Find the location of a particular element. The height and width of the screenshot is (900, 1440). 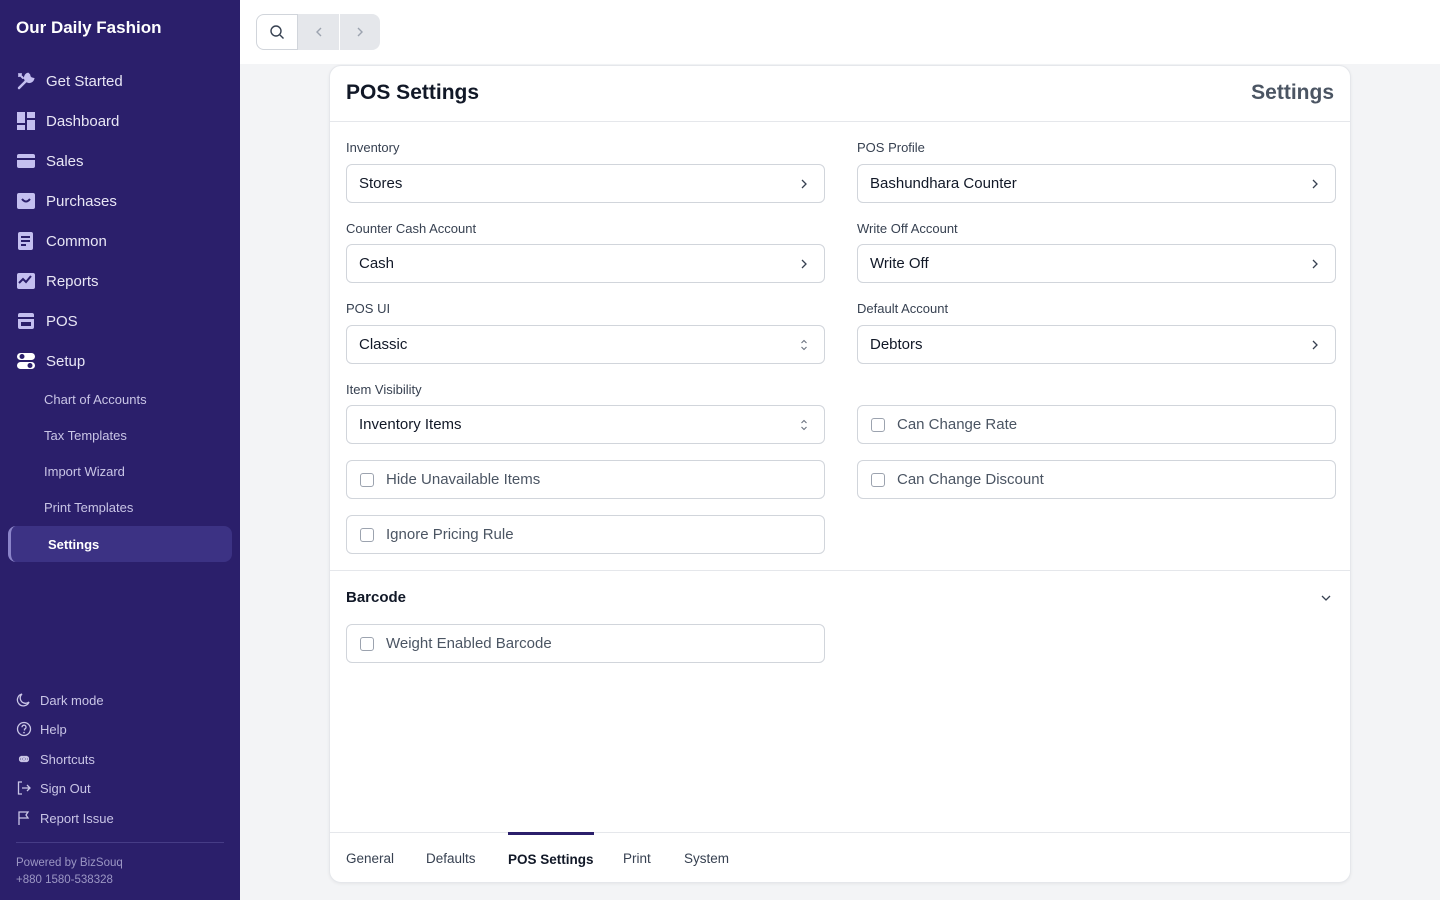

inventory-label: Inventory is located at coordinates (373, 147).